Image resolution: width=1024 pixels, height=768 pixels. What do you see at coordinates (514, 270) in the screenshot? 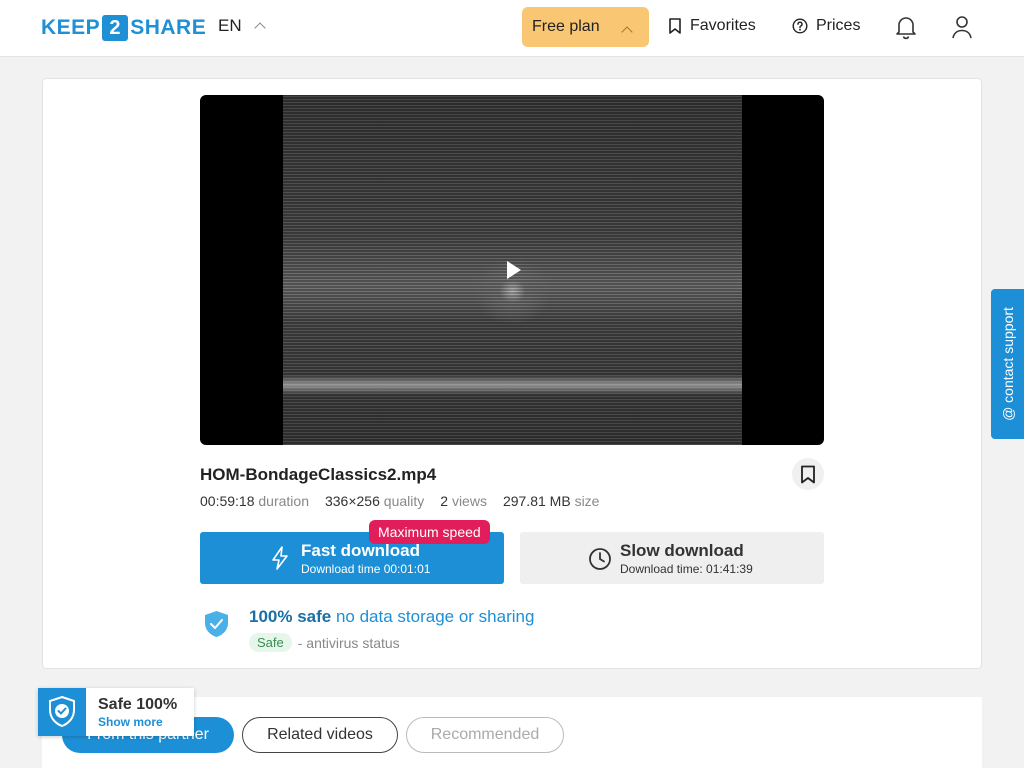
I see `play-icon` at bounding box center [514, 270].